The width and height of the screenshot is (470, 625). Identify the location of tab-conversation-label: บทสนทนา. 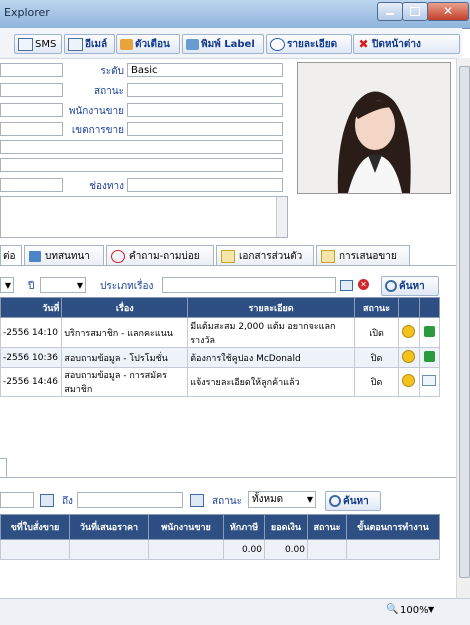
(67, 256).